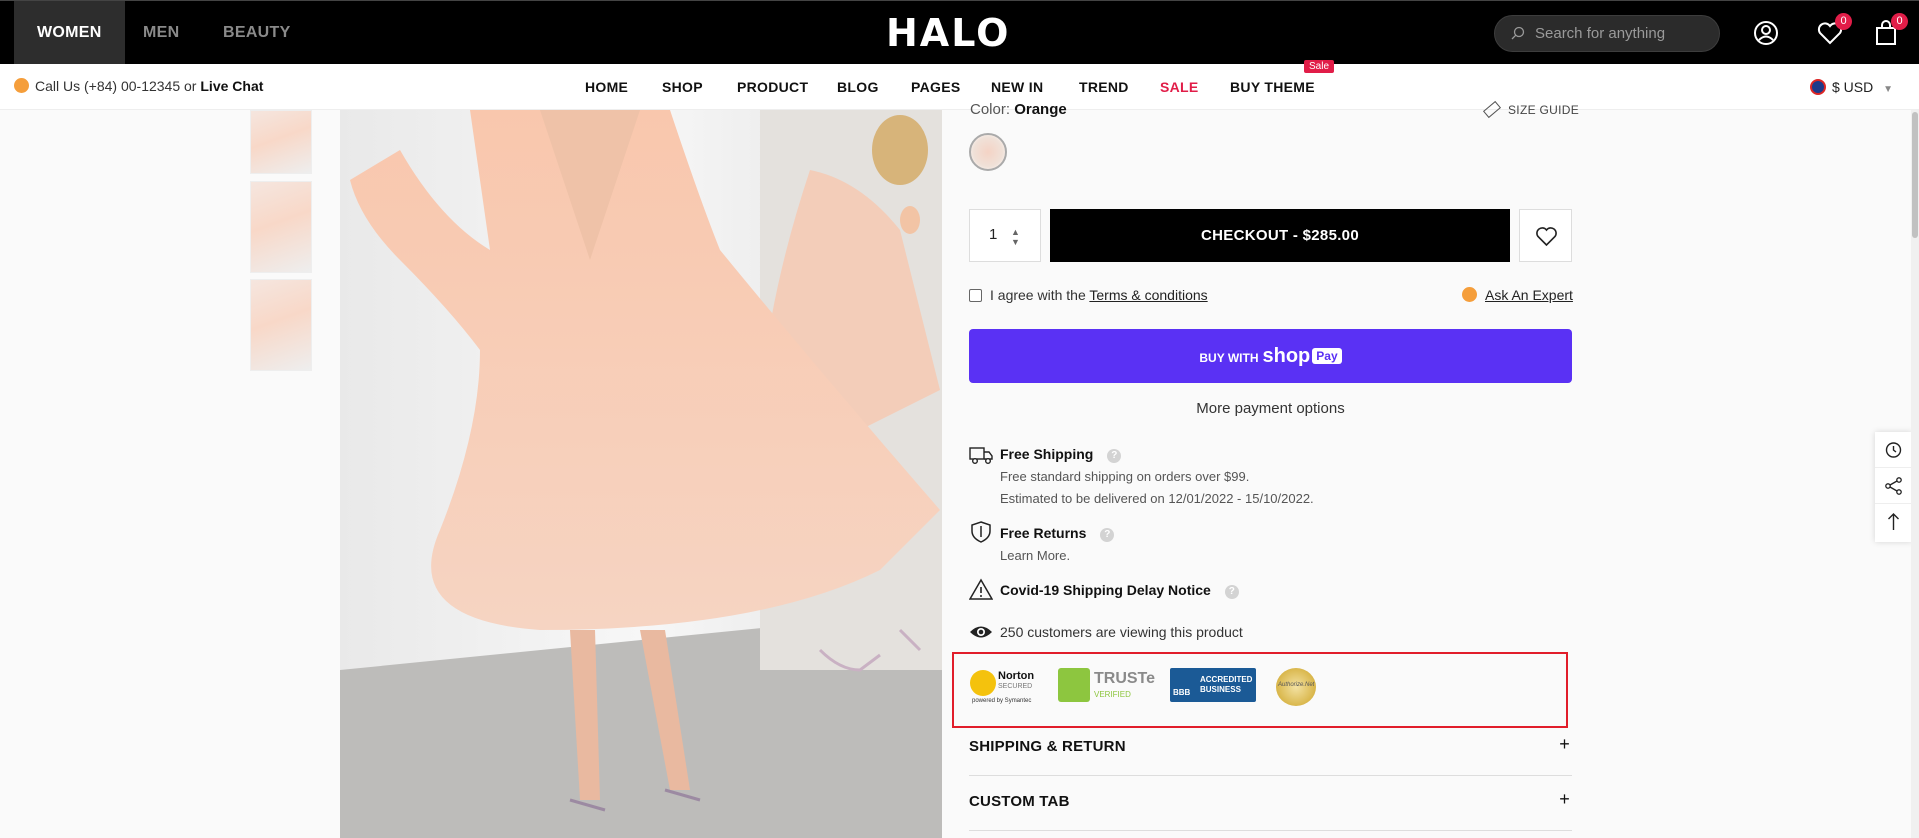 This screenshot has width=1919, height=838. Describe the element at coordinates (1270, 408) in the screenshot. I see `more-payment-options-link: More payment options` at that location.